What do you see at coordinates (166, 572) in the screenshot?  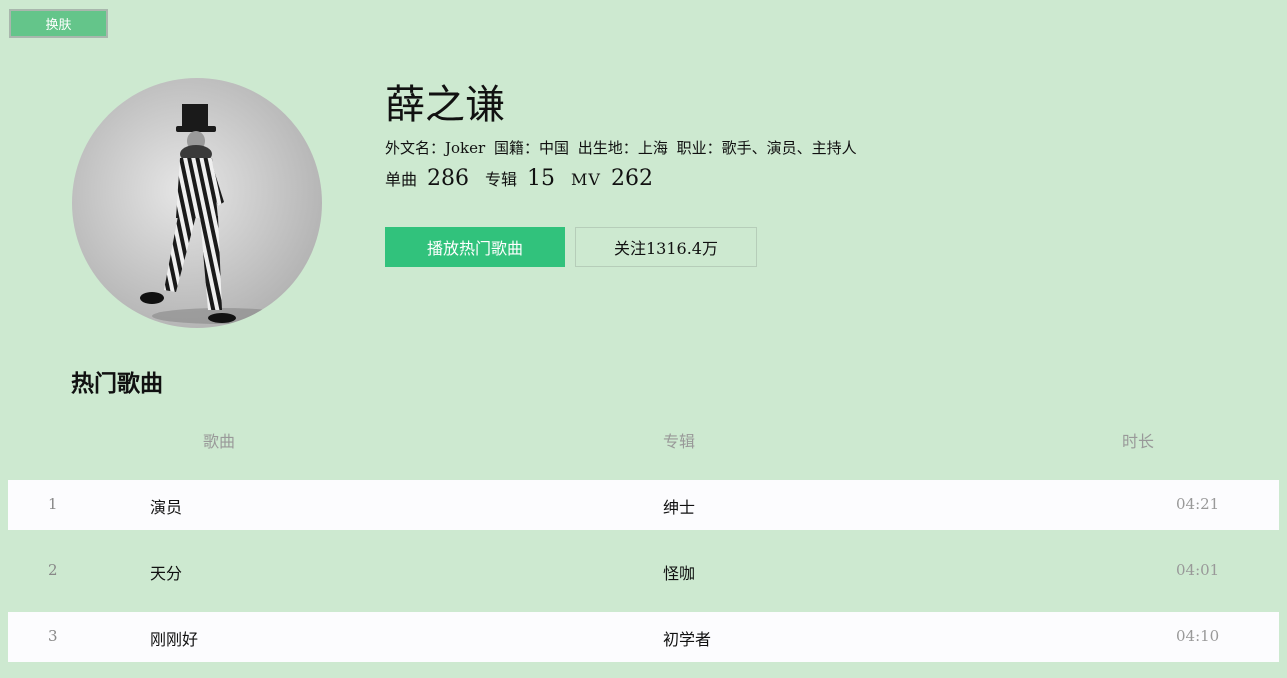 I see `song-title: 天分` at bounding box center [166, 572].